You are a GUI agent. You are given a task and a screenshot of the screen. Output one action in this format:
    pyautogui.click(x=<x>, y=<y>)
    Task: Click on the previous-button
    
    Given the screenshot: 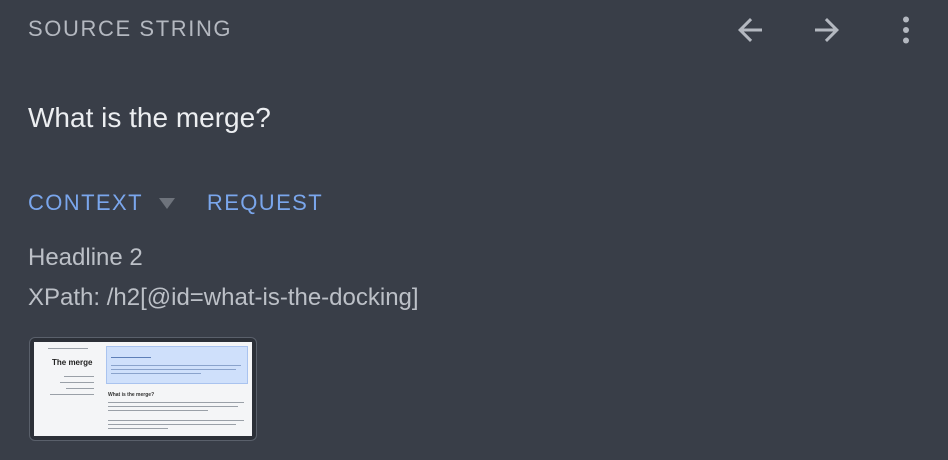 What is the action you would take?
    pyautogui.click(x=750, y=30)
    